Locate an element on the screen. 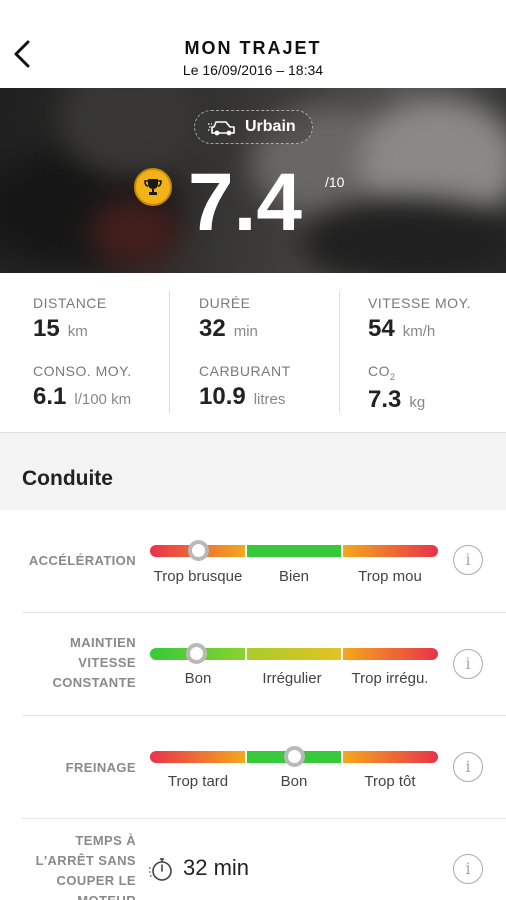  co2-subscript: 2 is located at coordinates (393, 376).